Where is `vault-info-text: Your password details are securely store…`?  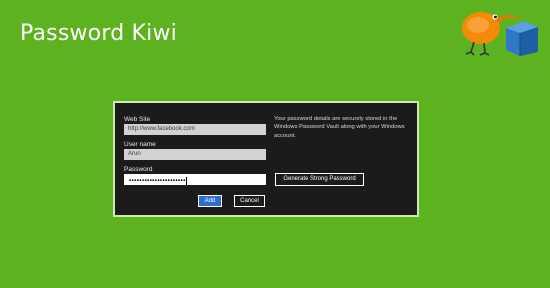
vault-info-text: Your password details are securely store… is located at coordinates (339, 127).